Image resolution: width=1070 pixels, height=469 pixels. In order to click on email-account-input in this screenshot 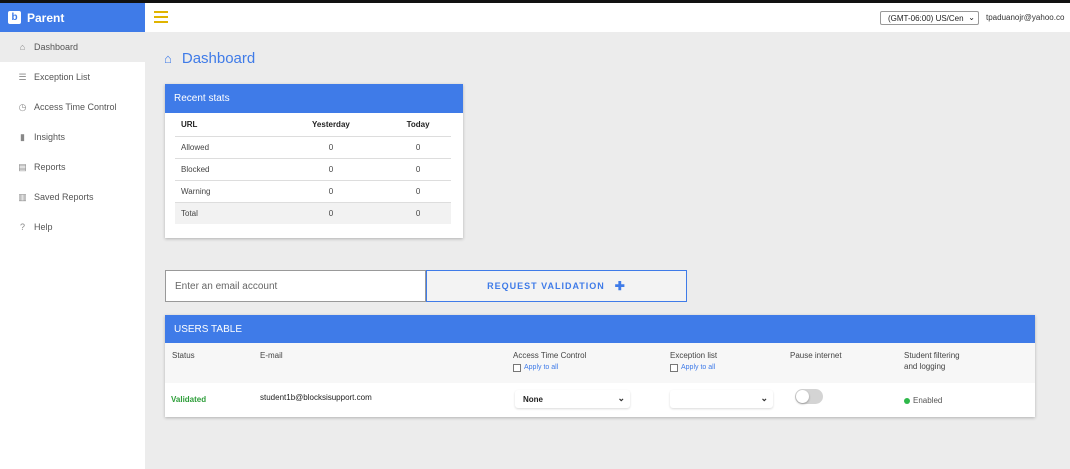, I will do `click(295, 286)`.